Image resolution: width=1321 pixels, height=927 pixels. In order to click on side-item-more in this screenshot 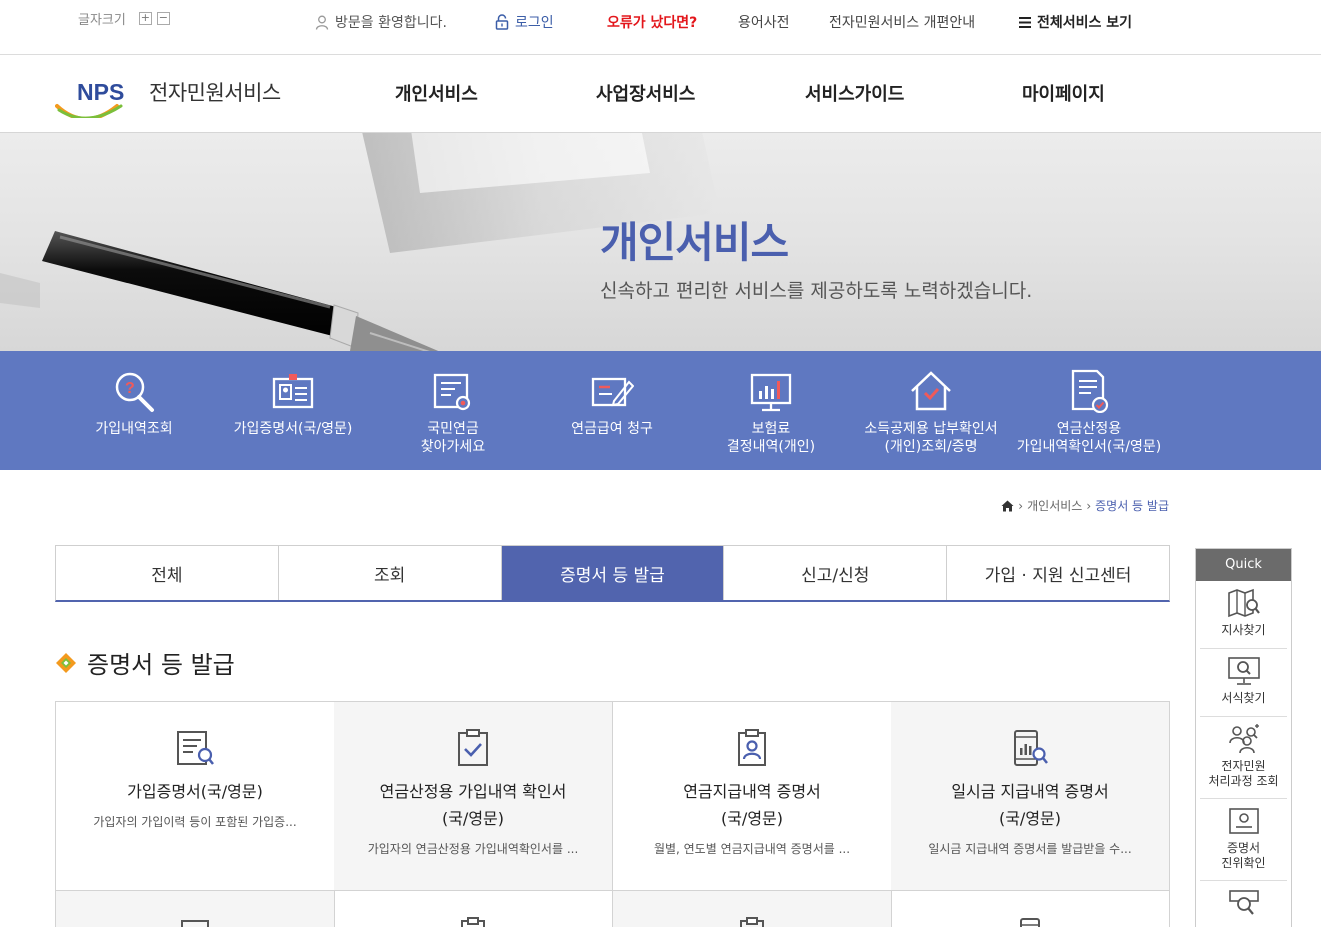, I will do `click(1243, 904)`.